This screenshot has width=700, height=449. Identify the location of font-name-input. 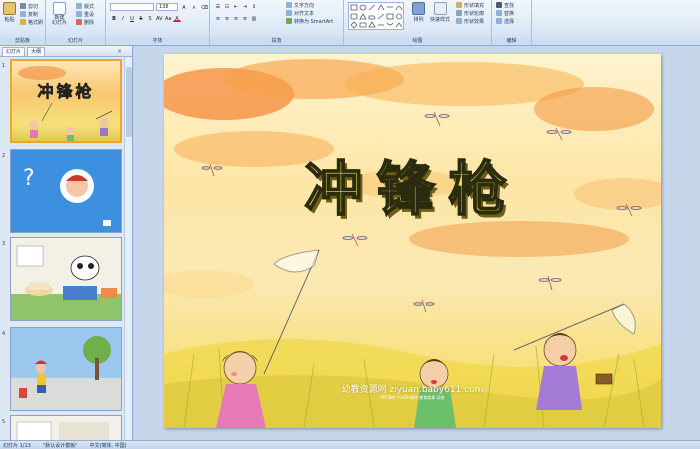
(132, 7).